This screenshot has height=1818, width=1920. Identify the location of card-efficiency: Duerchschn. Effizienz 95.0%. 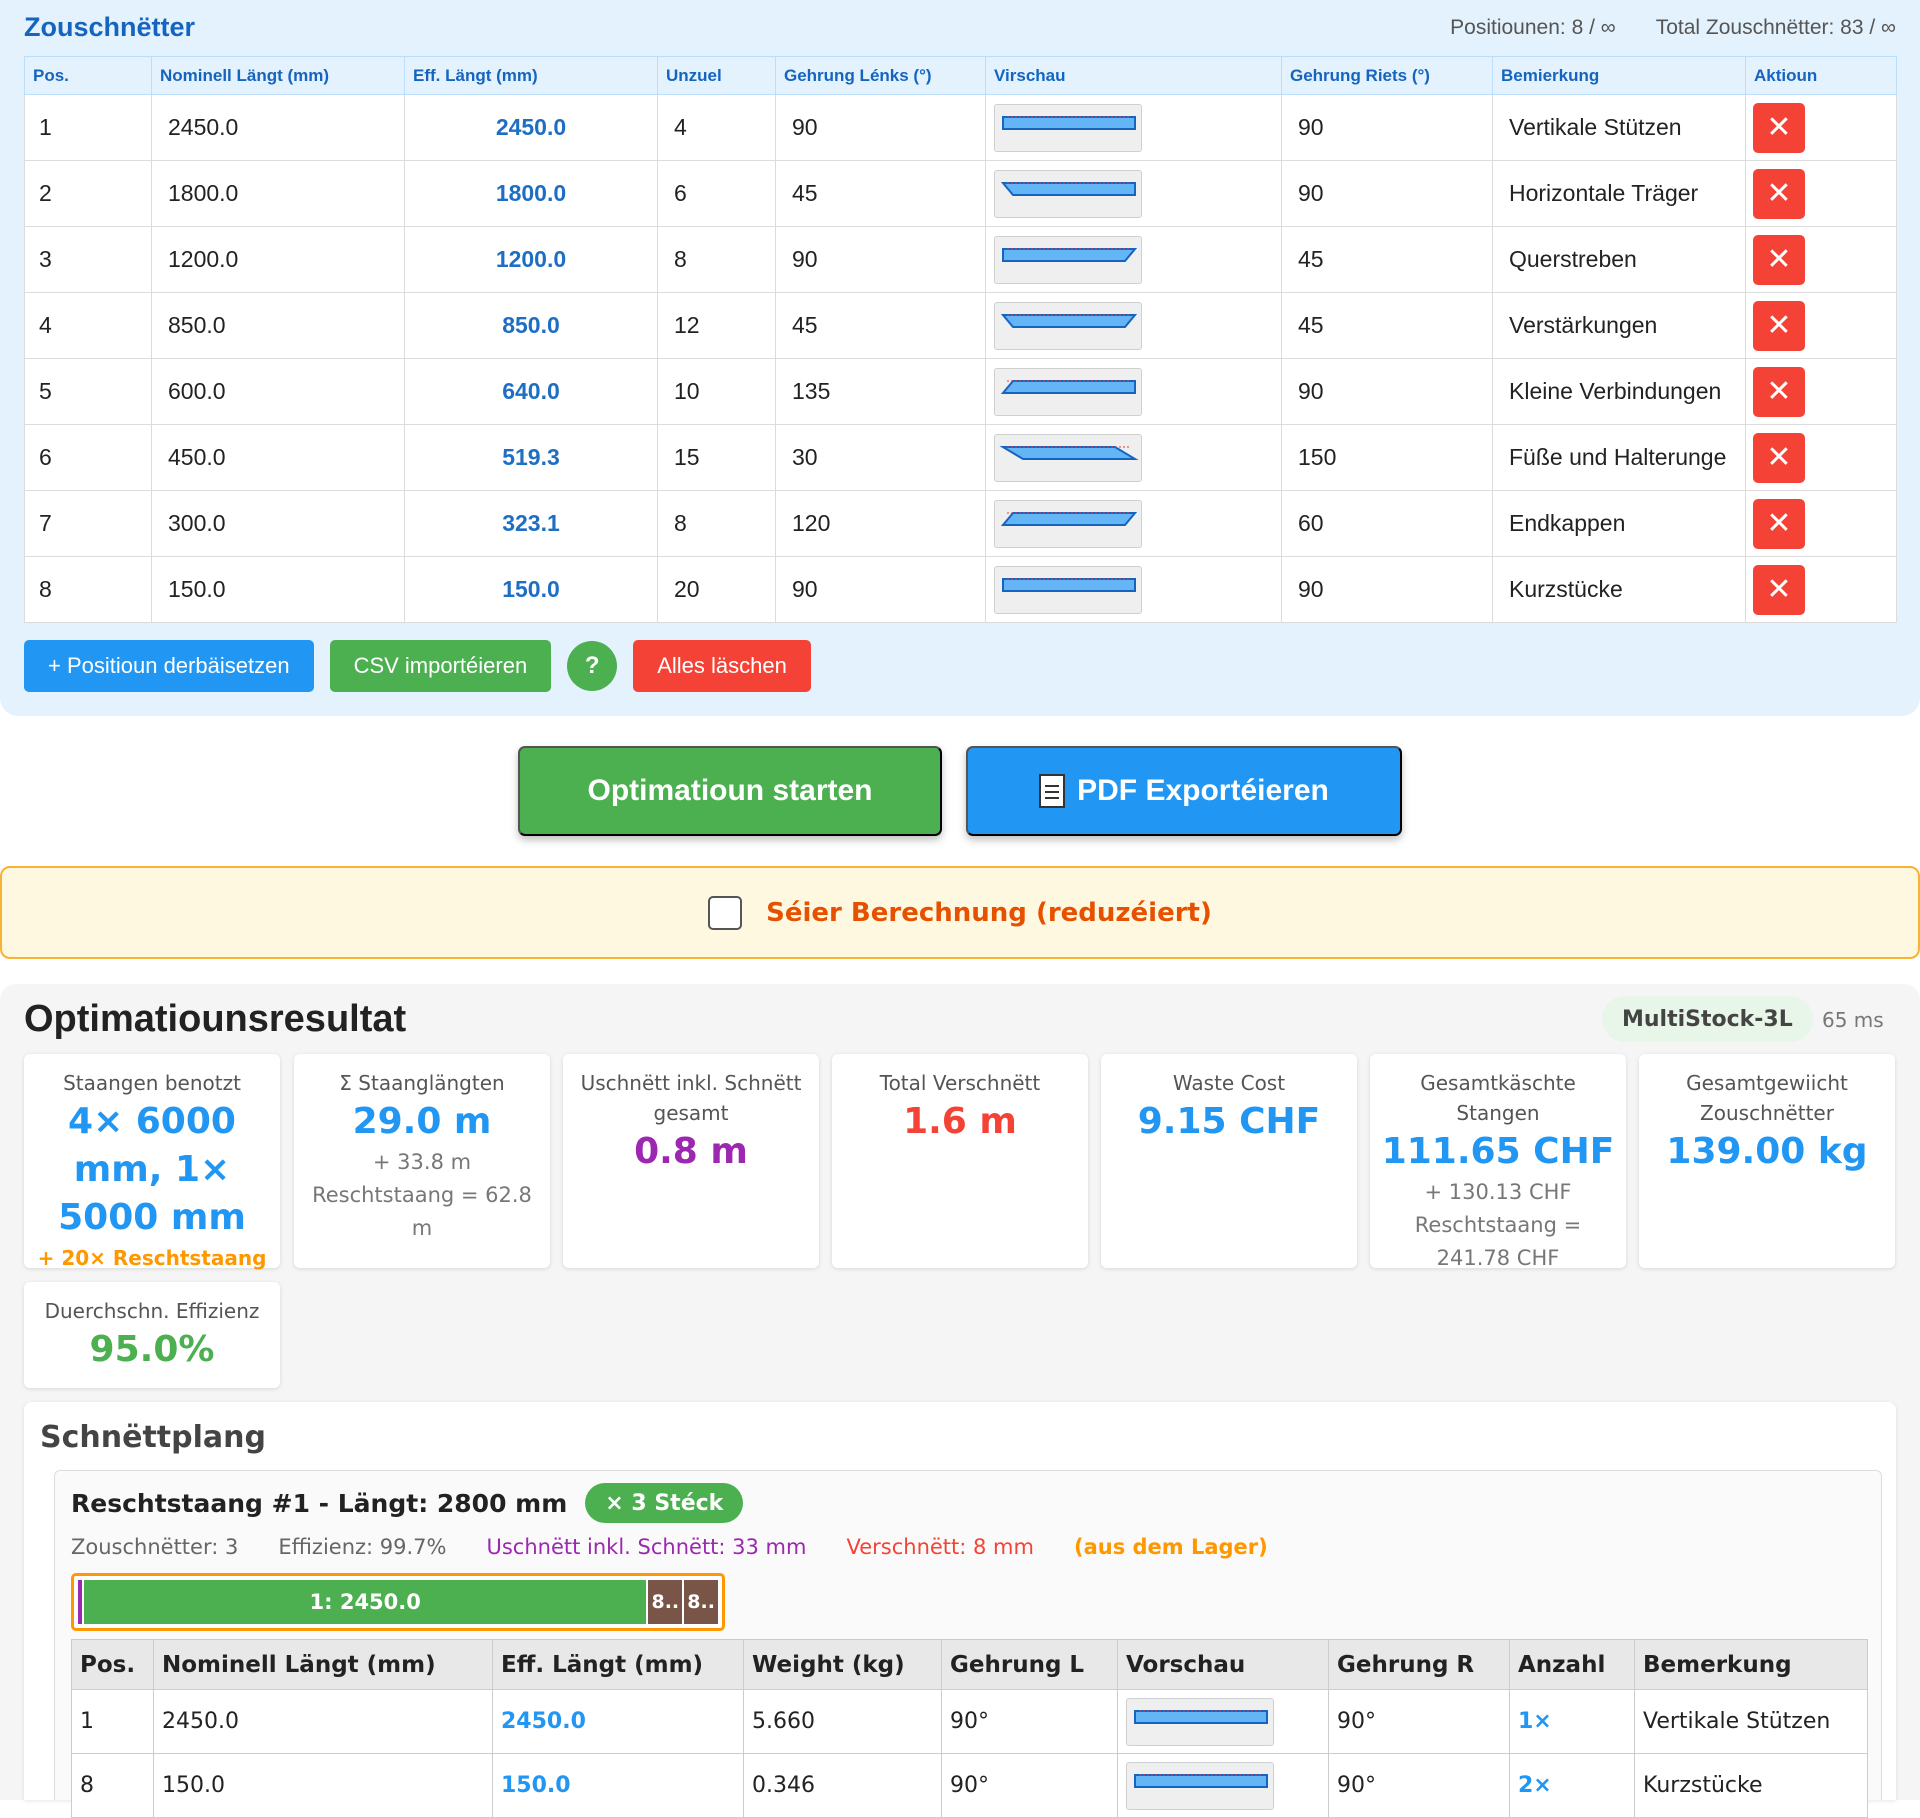
(152, 1335).